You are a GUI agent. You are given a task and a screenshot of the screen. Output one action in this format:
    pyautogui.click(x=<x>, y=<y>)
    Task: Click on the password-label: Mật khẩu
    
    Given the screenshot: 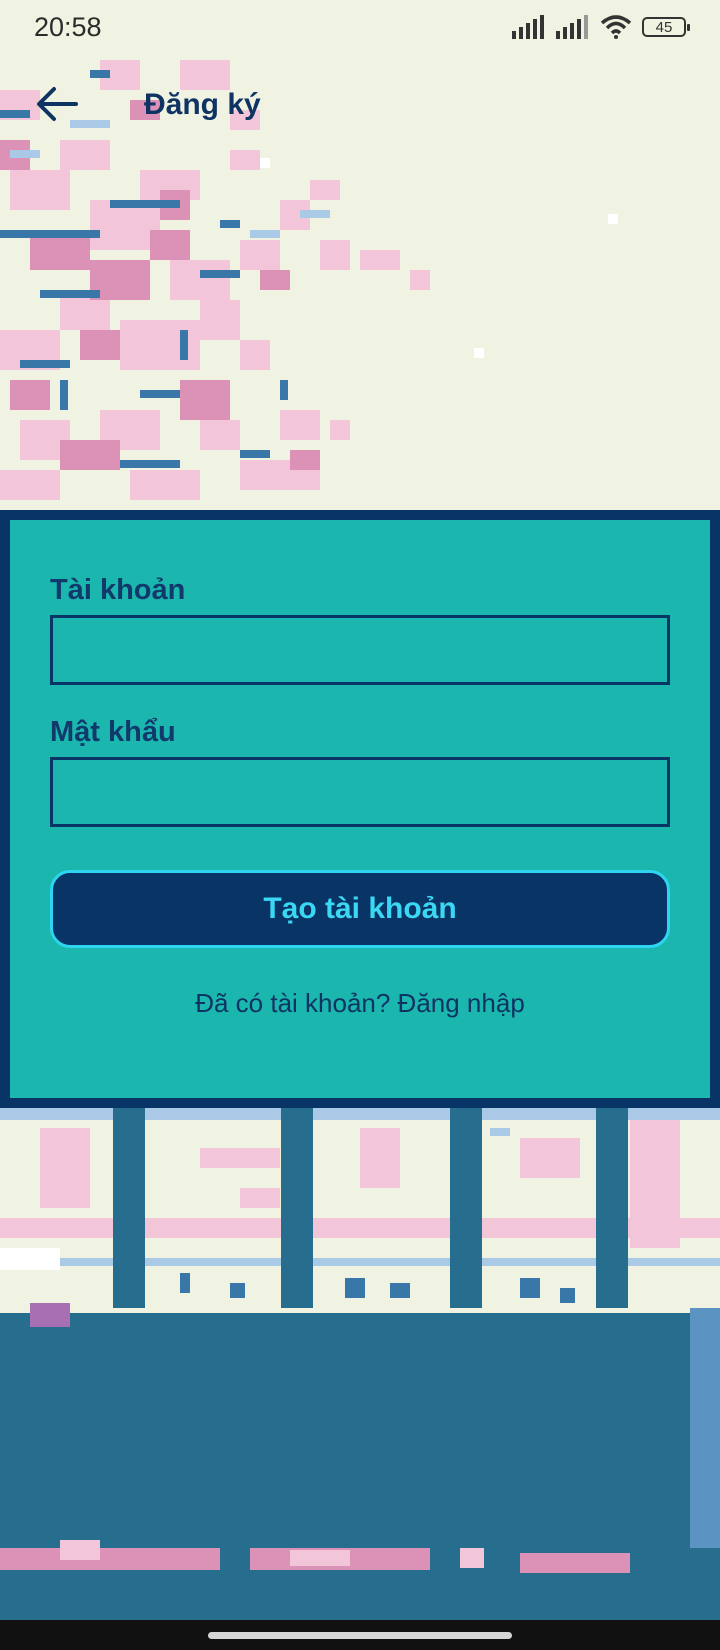 What is the action you would take?
    pyautogui.click(x=113, y=732)
    